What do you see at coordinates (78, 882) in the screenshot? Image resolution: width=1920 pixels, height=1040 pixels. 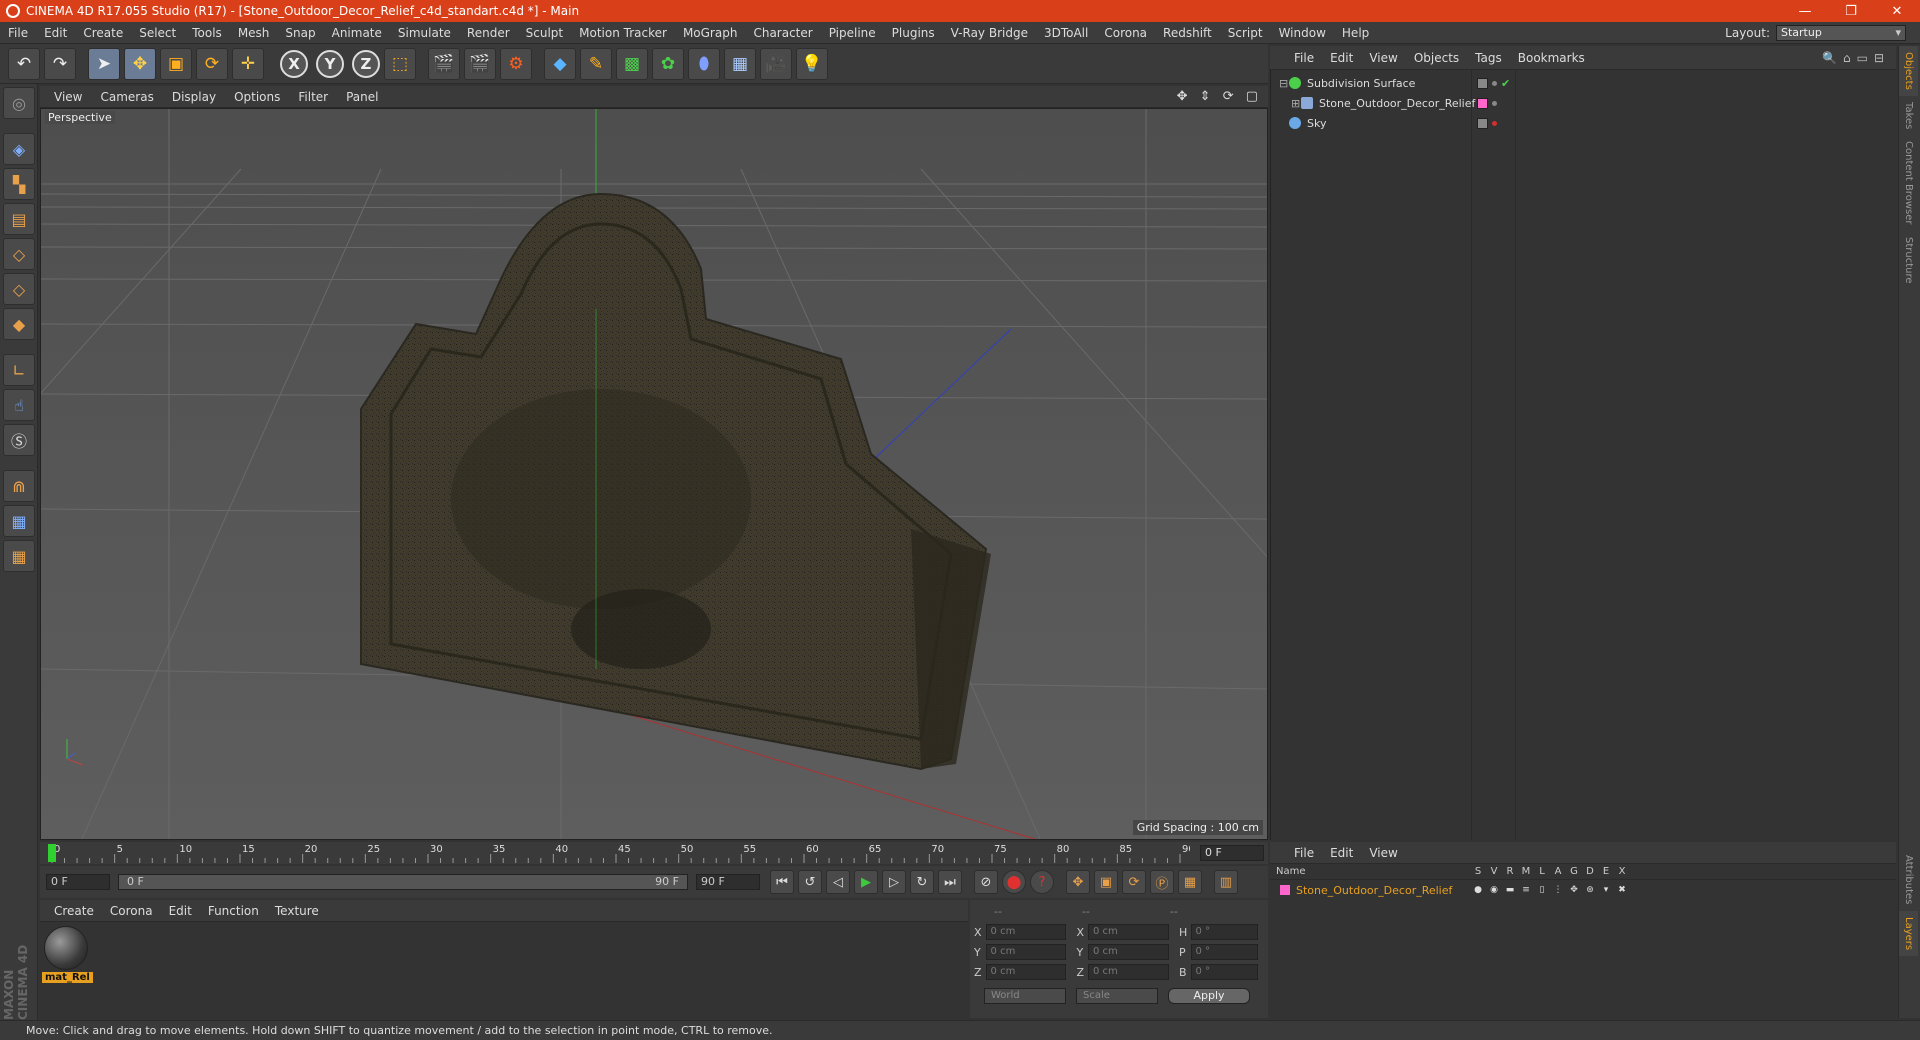 I see `start-frame-field: 0 F` at bounding box center [78, 882].